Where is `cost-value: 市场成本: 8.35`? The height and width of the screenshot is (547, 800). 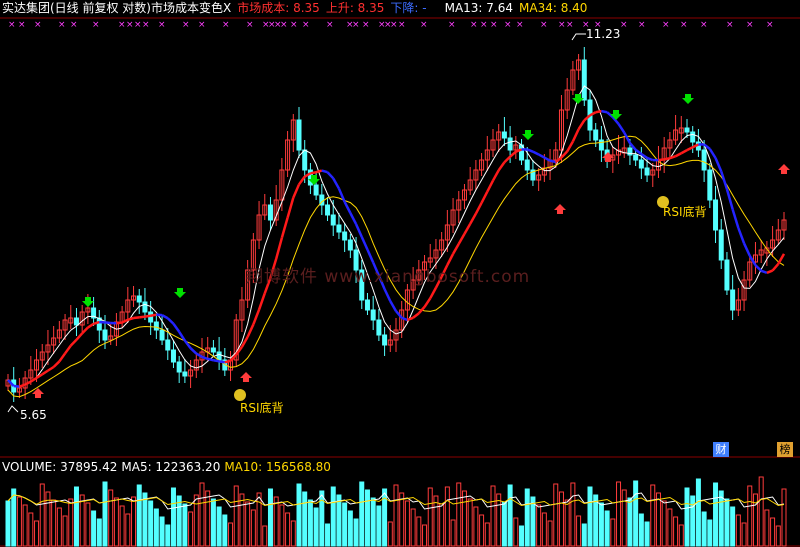
cost-value: 市场成本: 8.35 is located at coordinates (278, 8).